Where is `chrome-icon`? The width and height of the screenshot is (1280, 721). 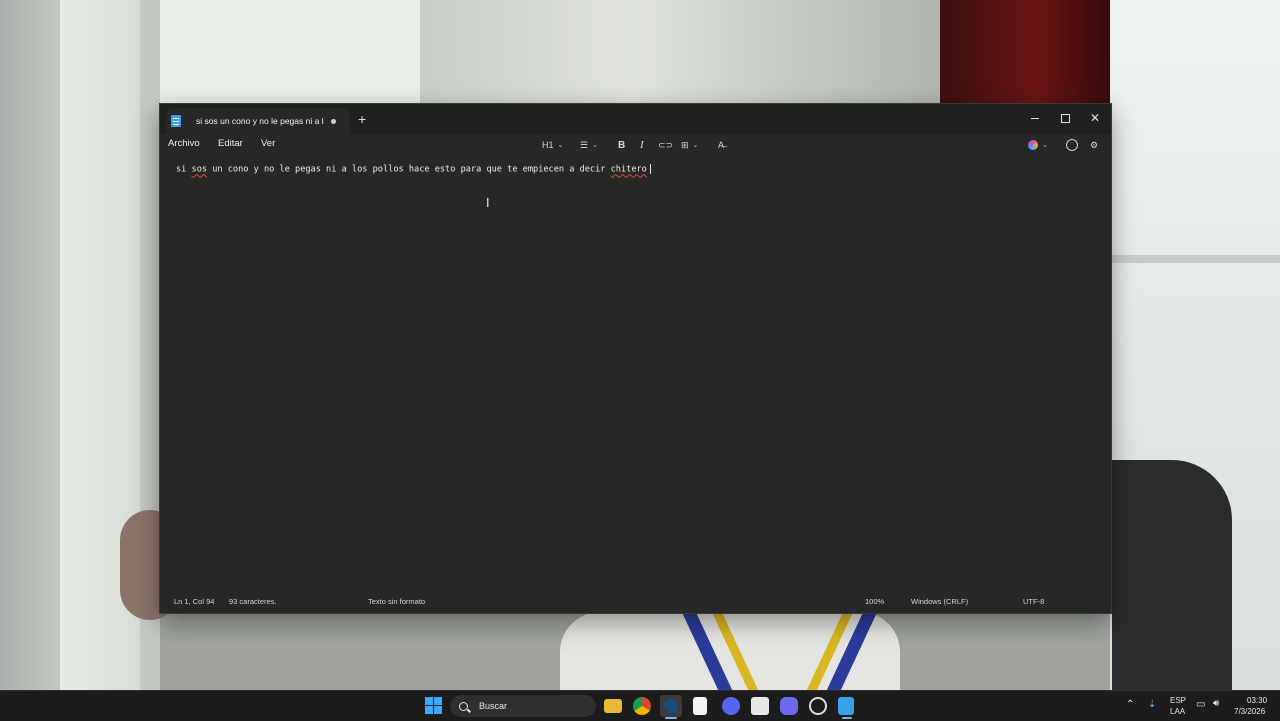
chrome-icon is located at coordinates (642, 706).